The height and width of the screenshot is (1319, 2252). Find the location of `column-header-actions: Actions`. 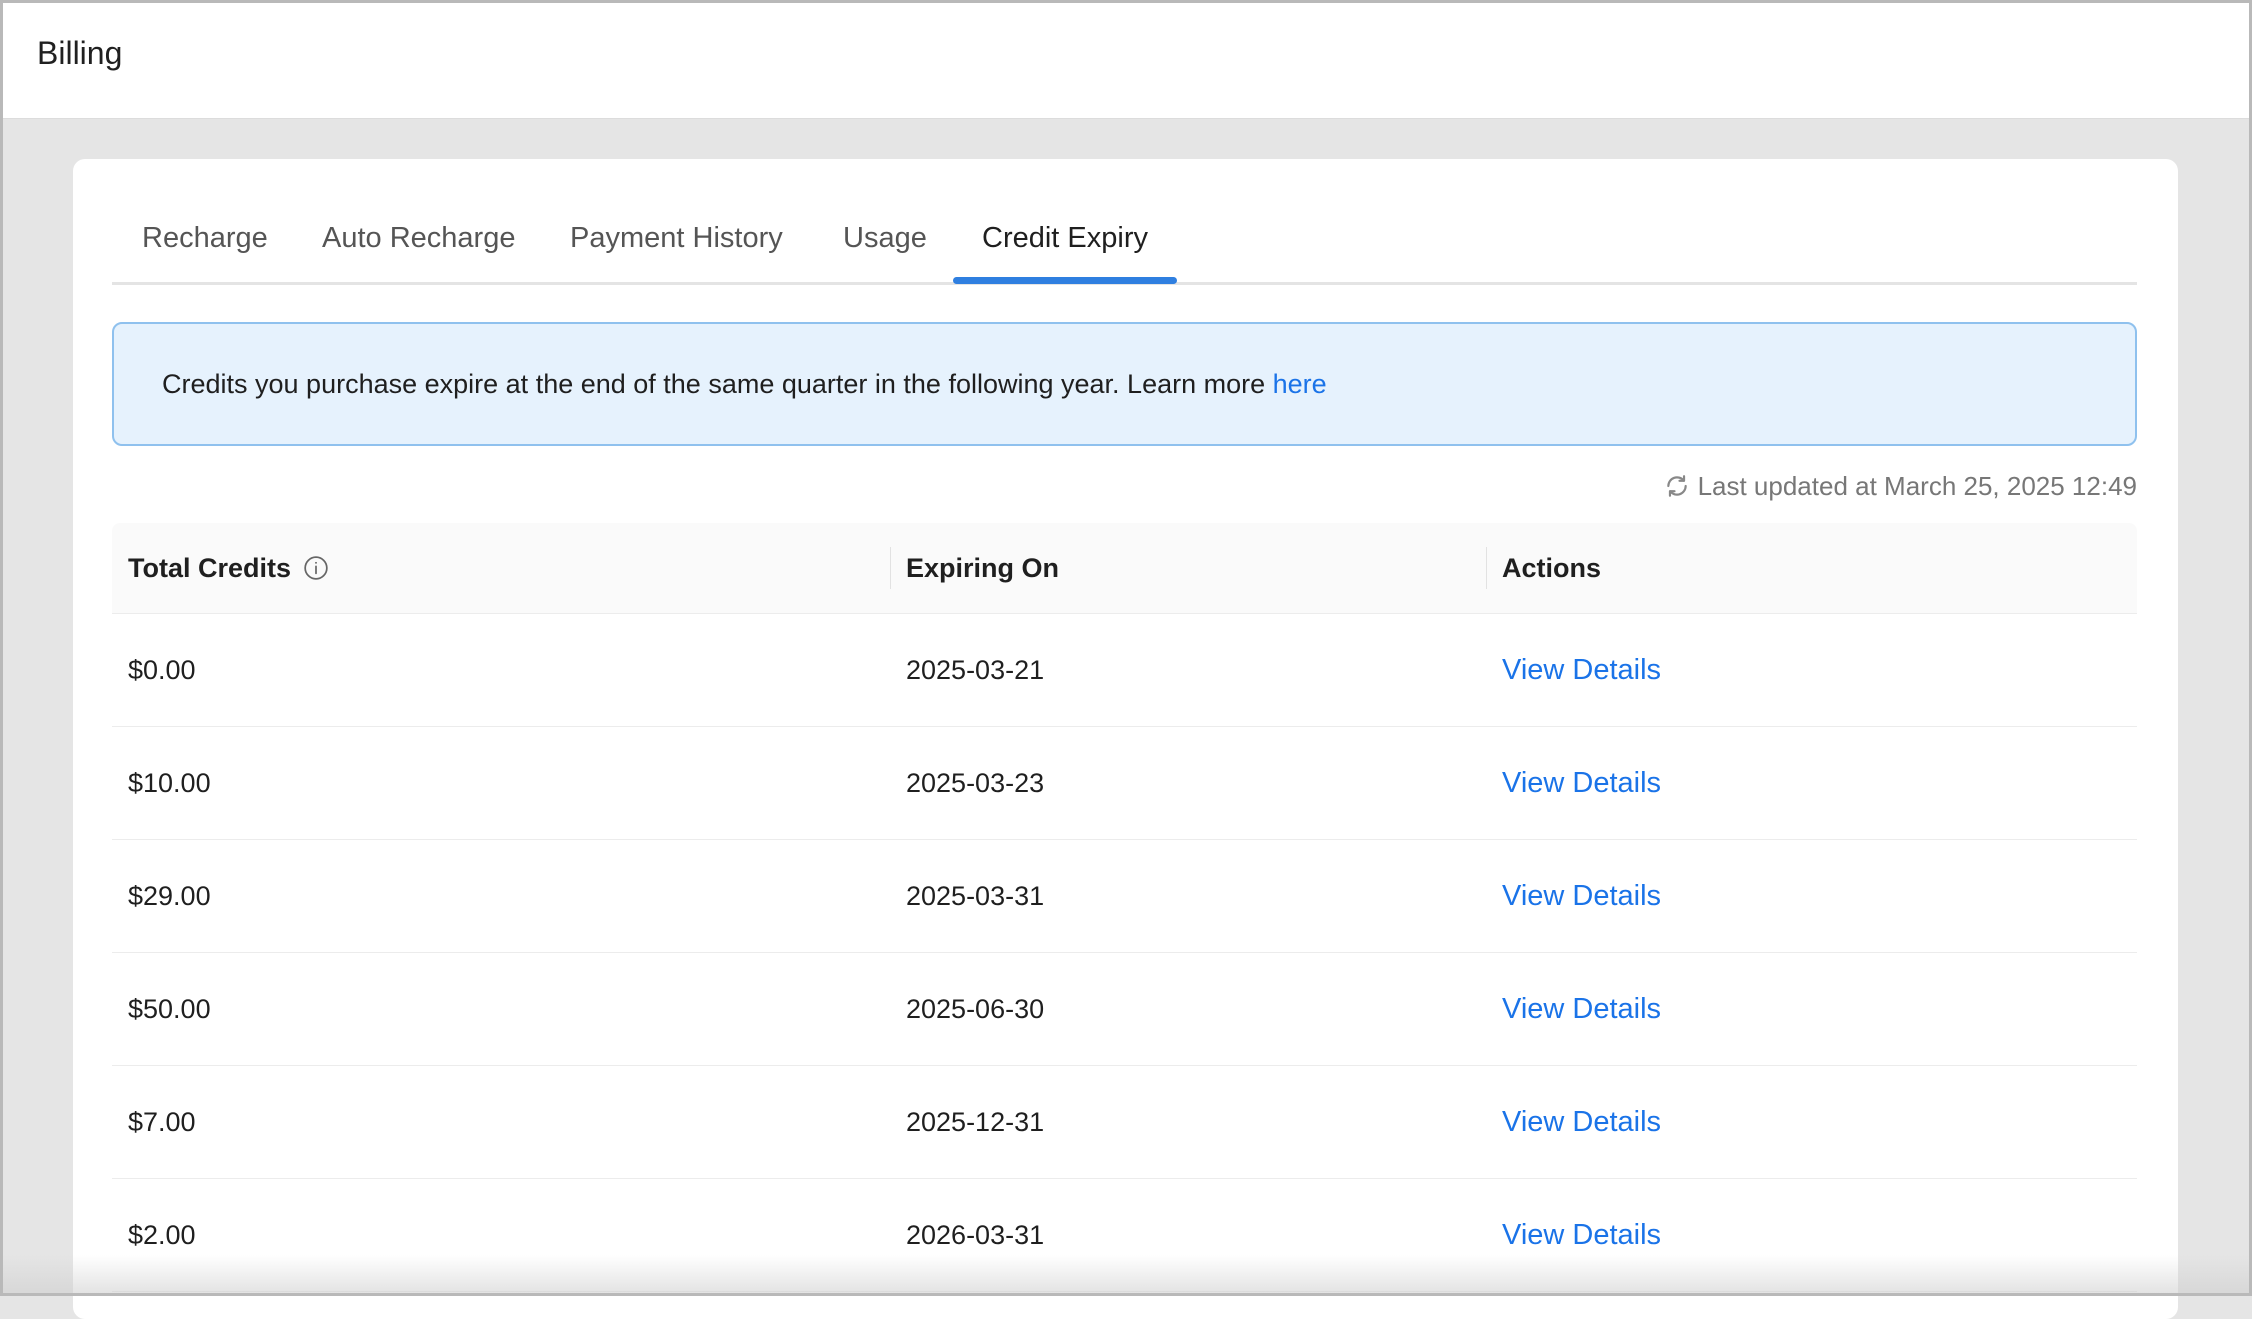

column-header-actions: Actions is located at coordinates (1552, 568).